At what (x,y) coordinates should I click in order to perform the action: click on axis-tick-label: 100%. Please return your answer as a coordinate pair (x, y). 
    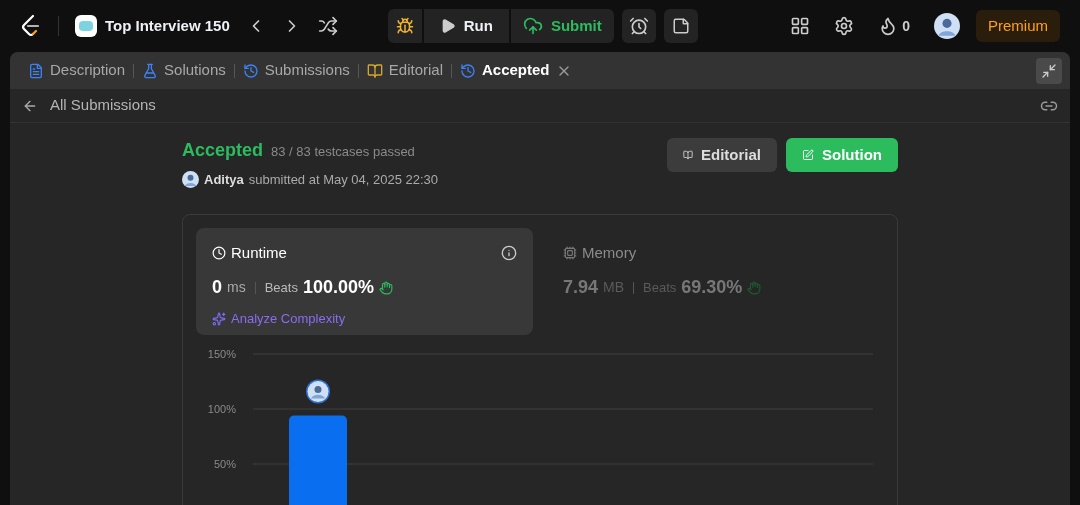
    Looking at the image, I should click on (221, 408).